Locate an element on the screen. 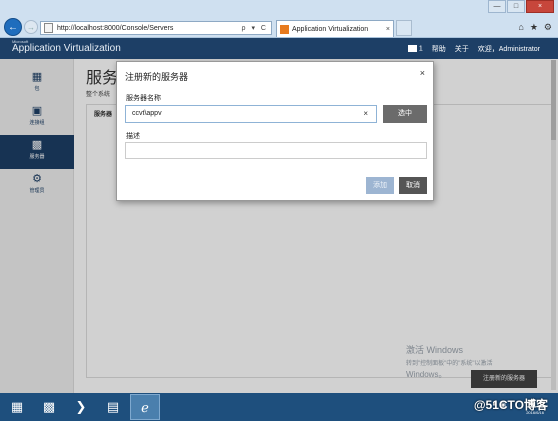 The width and height of the screenshot is (558, 421). minimize-button: — is located at coordinates (497, 6).